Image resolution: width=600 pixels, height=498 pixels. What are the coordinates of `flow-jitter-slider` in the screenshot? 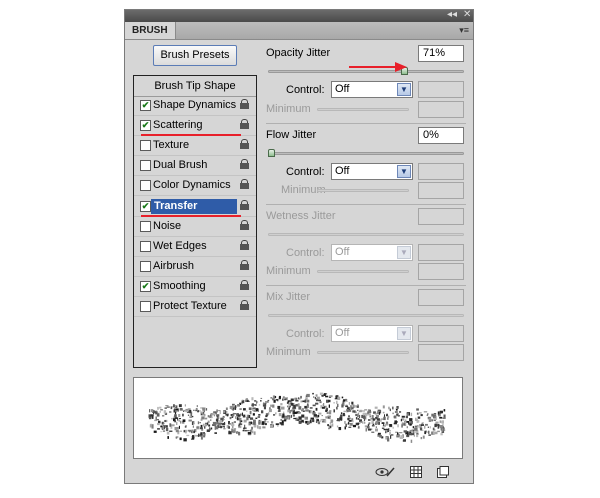 It's located at (366, 153).